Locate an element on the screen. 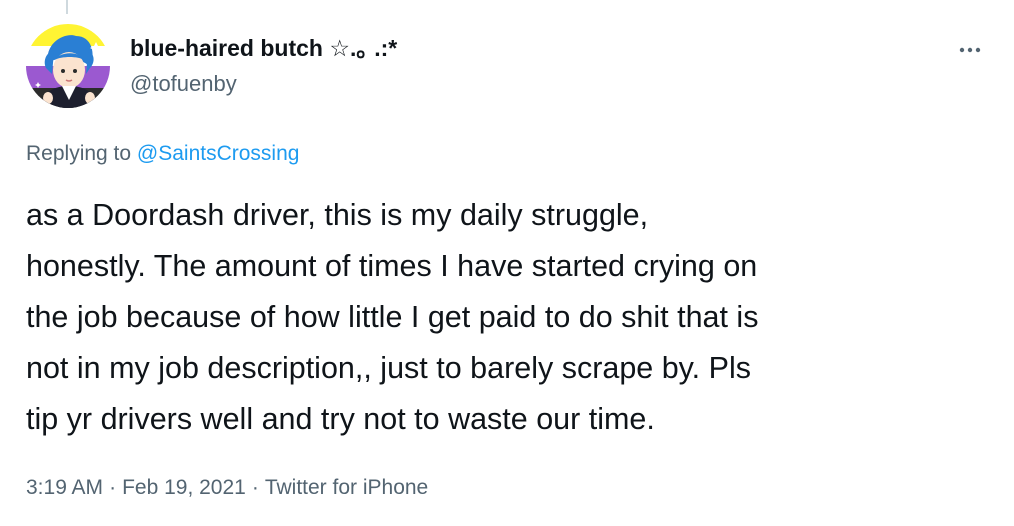  avatar-illustration is located at coordinates (68, 66).